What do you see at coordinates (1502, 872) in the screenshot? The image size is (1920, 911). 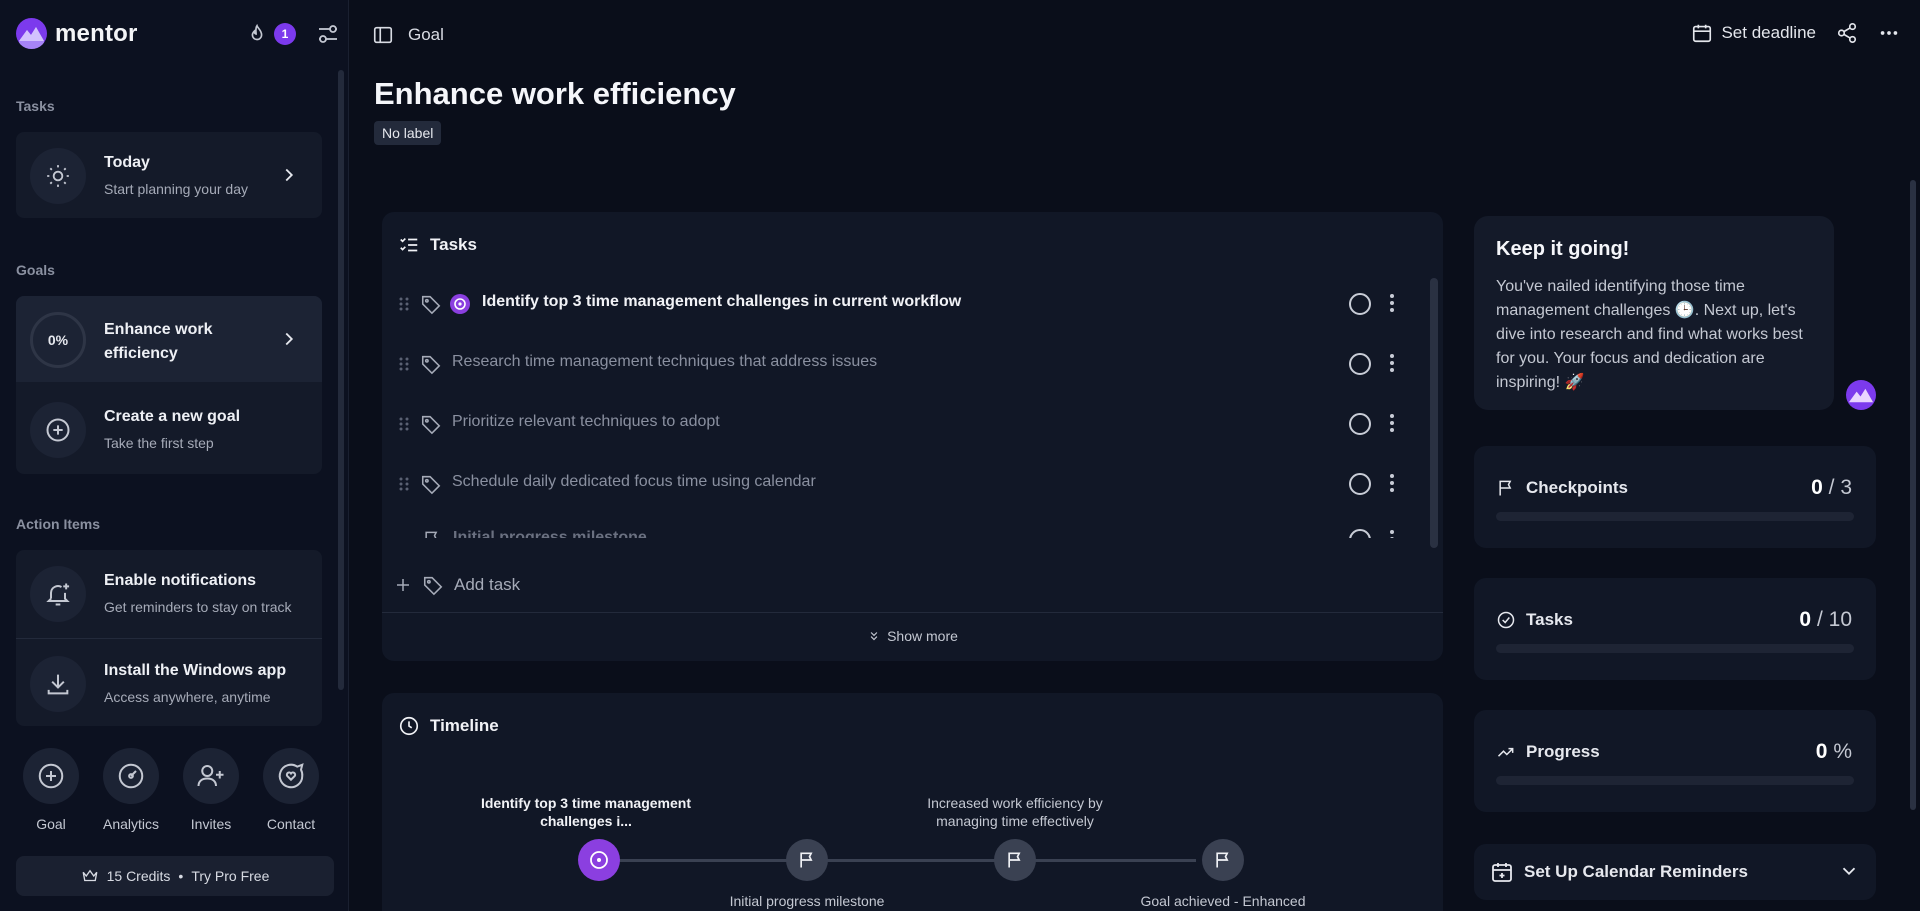 I see `calendar-plus-icon` at bounding box center [1502, 872].